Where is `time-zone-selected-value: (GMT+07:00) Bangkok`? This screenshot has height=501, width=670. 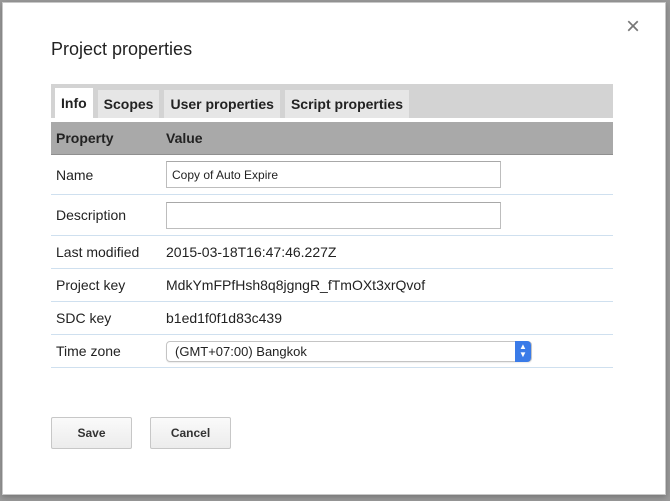 time-zone-selected-value: (GMT+07:00) Bangkok is located at coordinates (241, 351).